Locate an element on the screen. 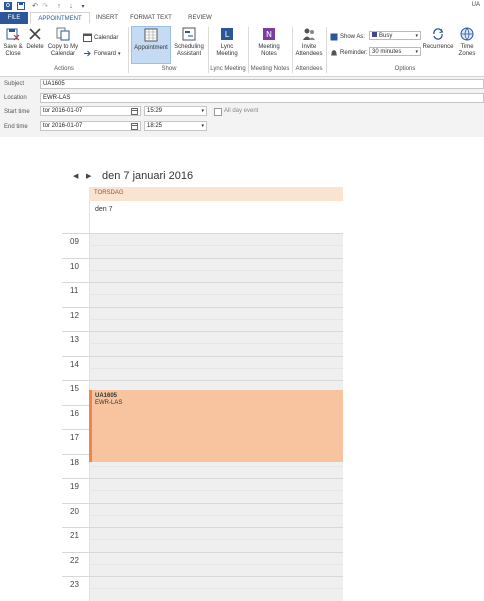 This screenshot has height=601, width=484. tab-format-text: FORMAT TEXT is located at coordinates (151, 18).